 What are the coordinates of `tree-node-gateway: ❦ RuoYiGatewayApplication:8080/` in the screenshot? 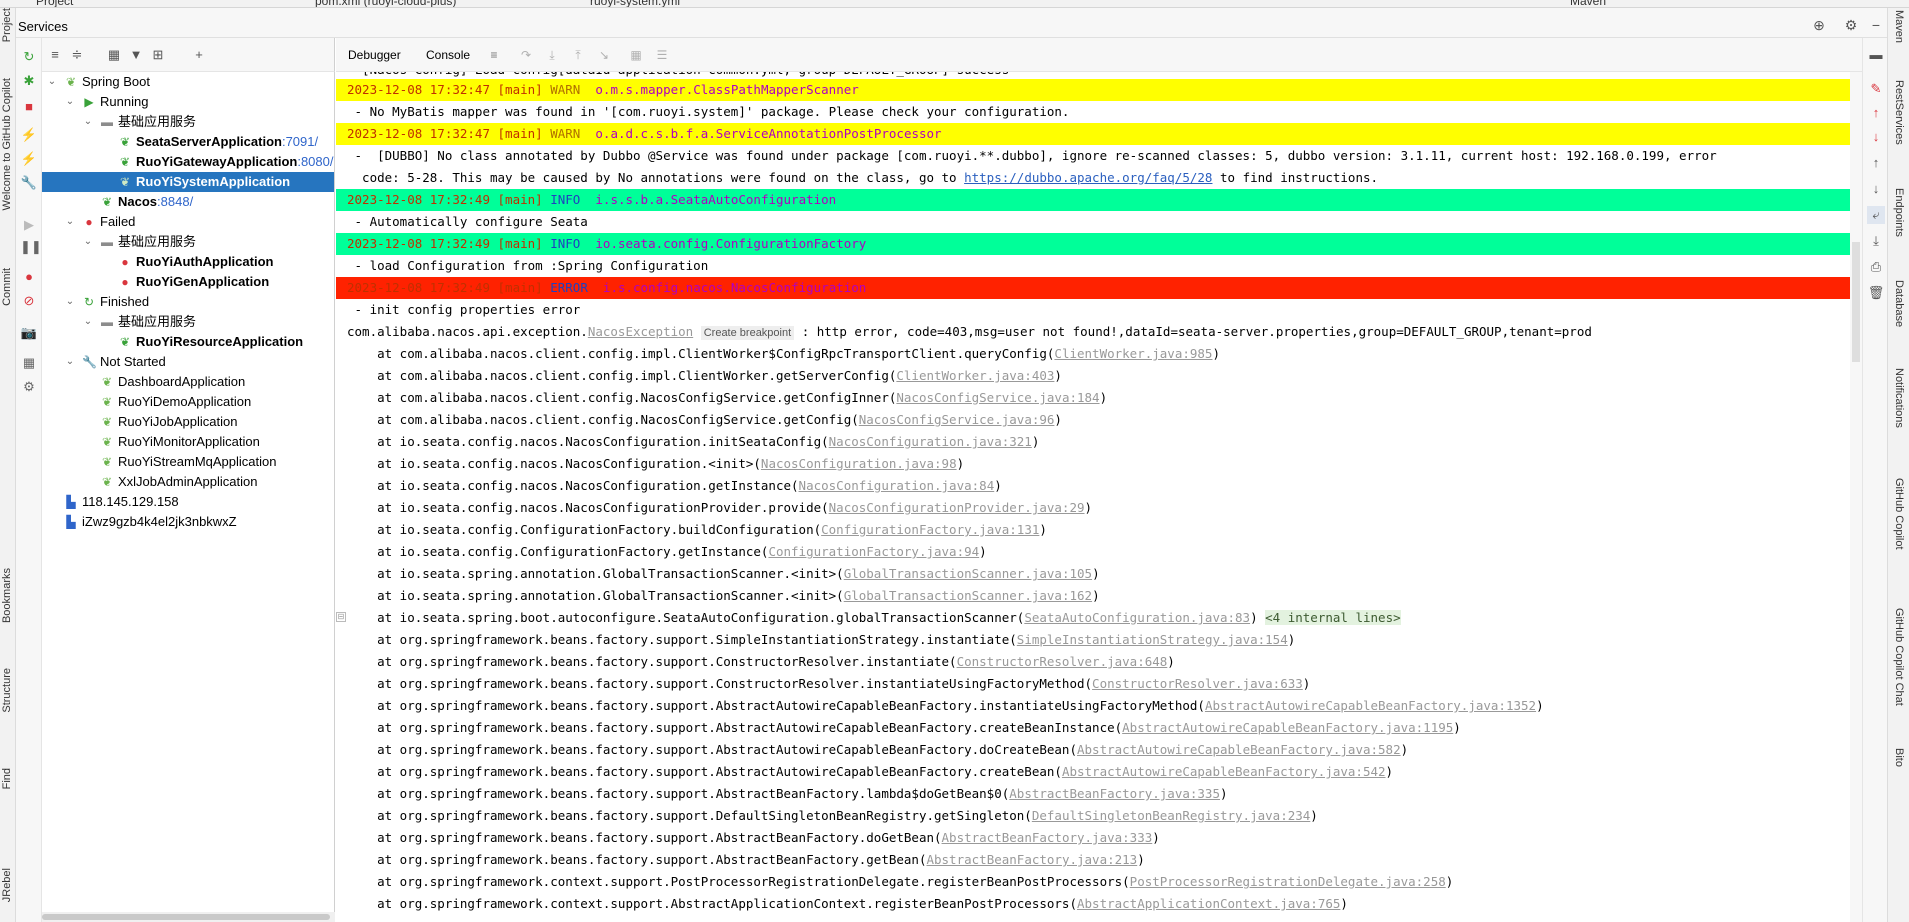 It's located at (188, 162).